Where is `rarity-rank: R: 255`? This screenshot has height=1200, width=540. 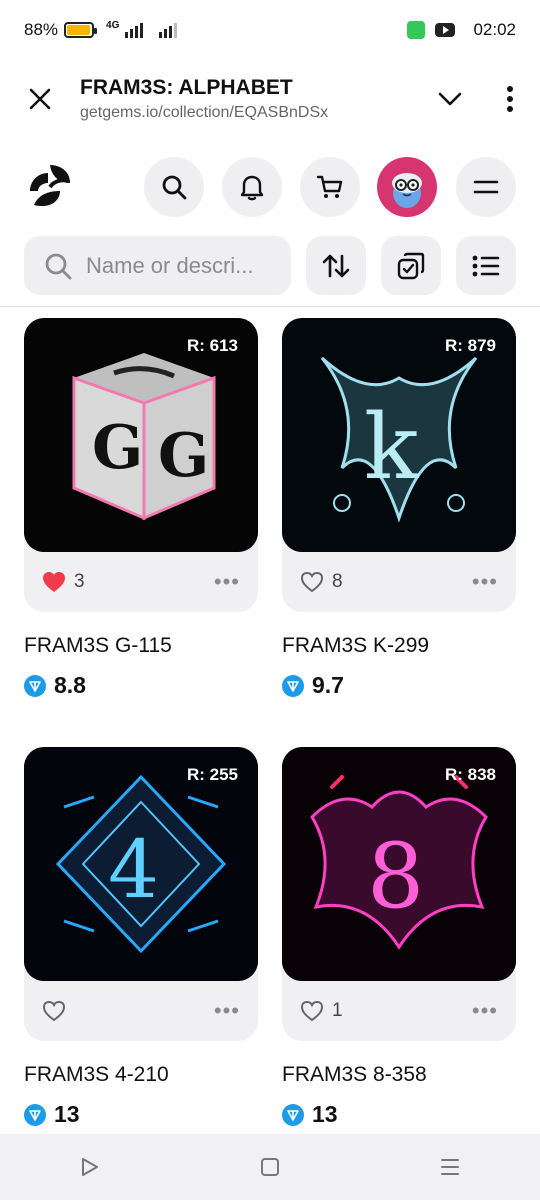 rarity-rank: R: 255 is located at coordinates (212, 774).